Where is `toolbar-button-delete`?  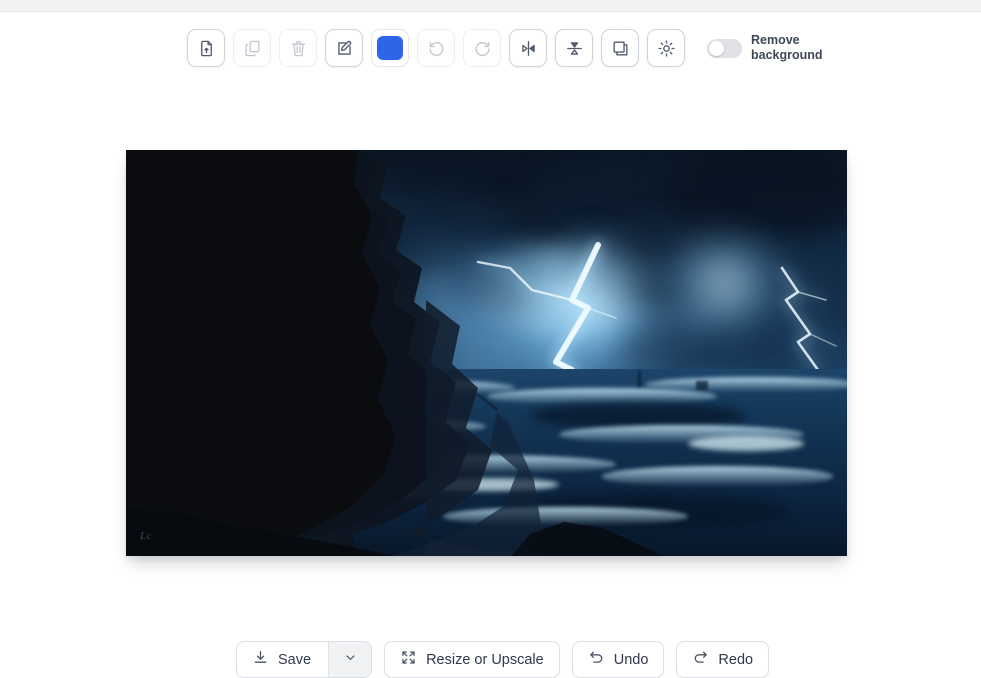
toolbar-button-delete is located at coordinates (298, 48).